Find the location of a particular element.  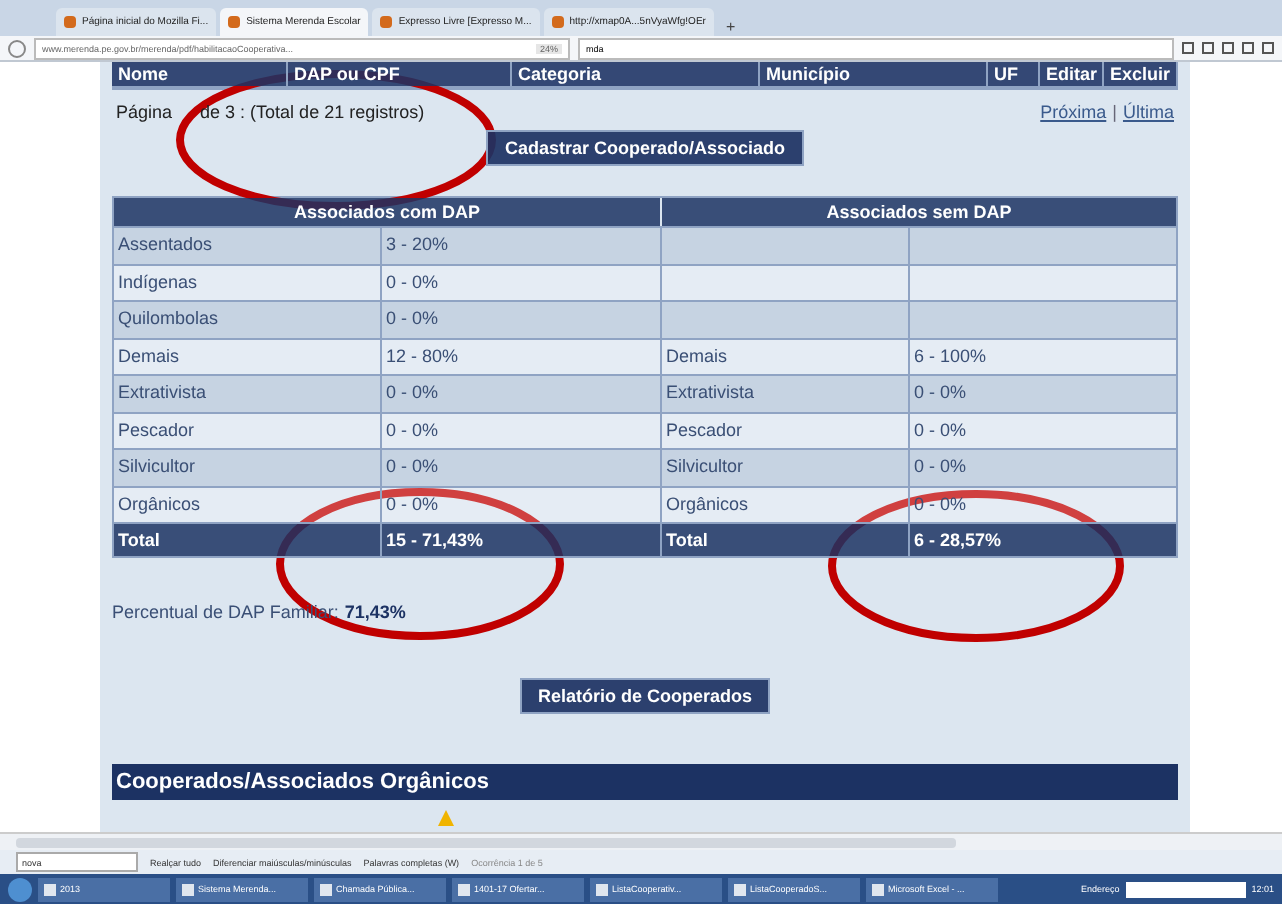

register-button: Cadastrar Cooperado/Associado is located at coordinates (645, 148).